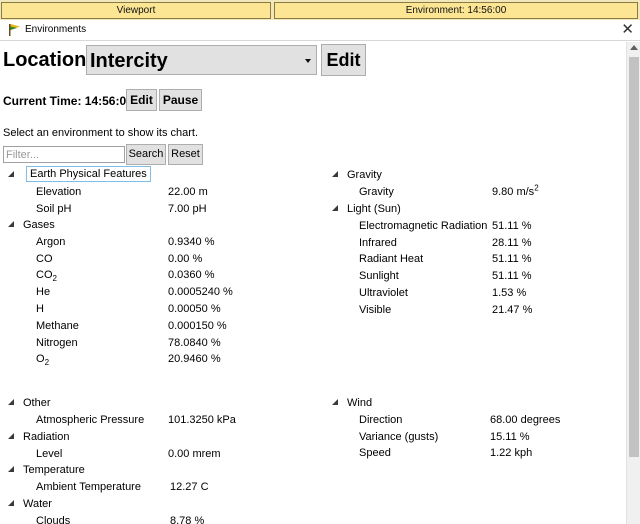 Image resolution: width=640 pixels, height=524 pixels. Describe the element at coordinates (129, 61) in the screenshot. I see `location-selected-value: Intercity` at that location.